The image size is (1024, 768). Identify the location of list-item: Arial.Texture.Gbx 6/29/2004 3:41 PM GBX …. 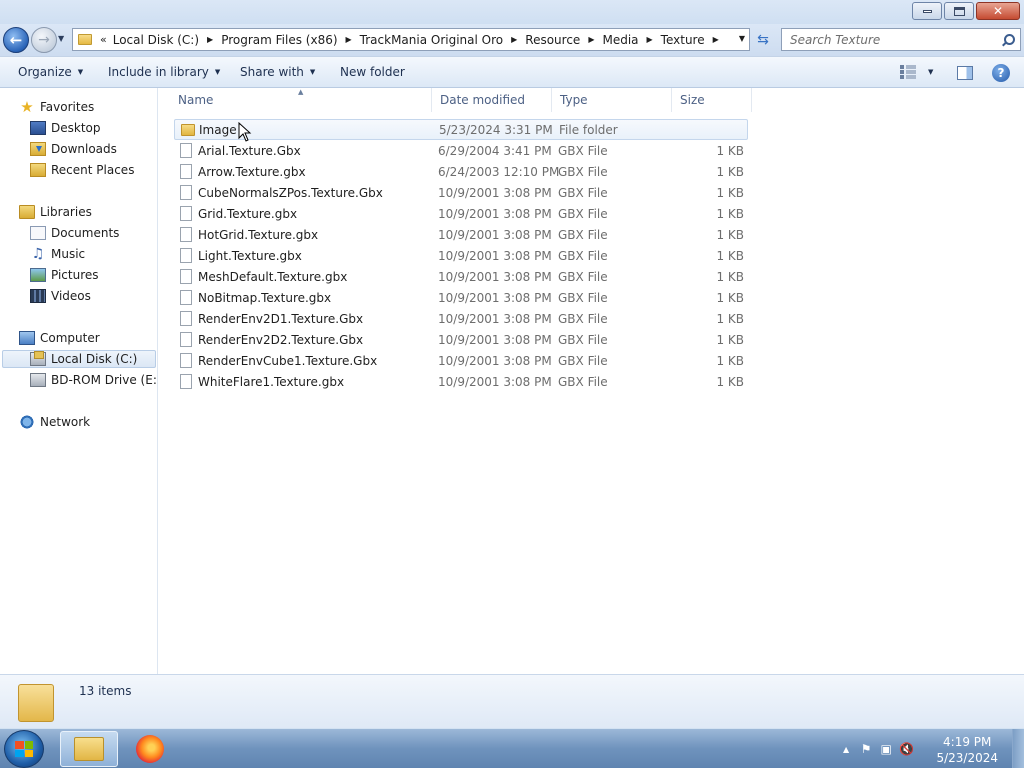
(461, 150).